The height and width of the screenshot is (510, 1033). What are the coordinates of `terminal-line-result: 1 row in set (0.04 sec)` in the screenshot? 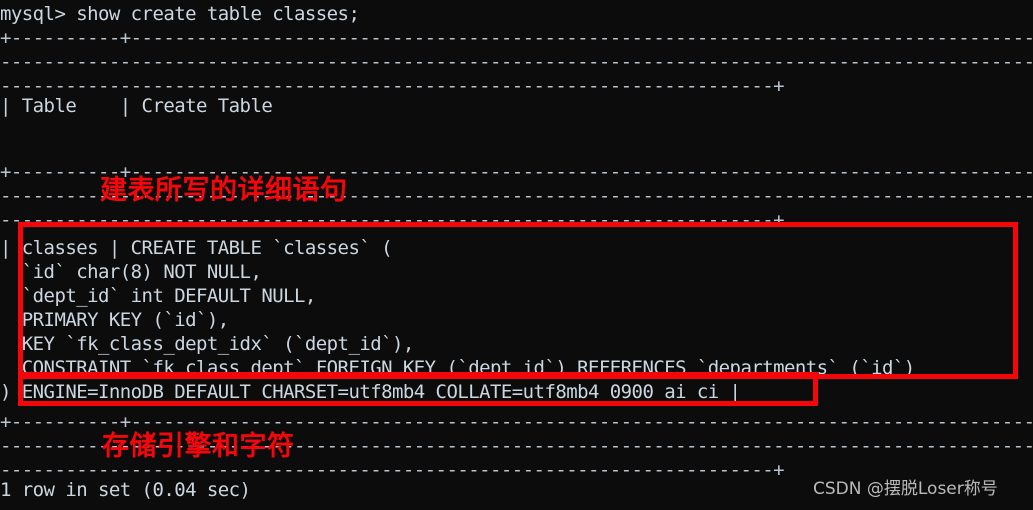 It's located at (125, 490).